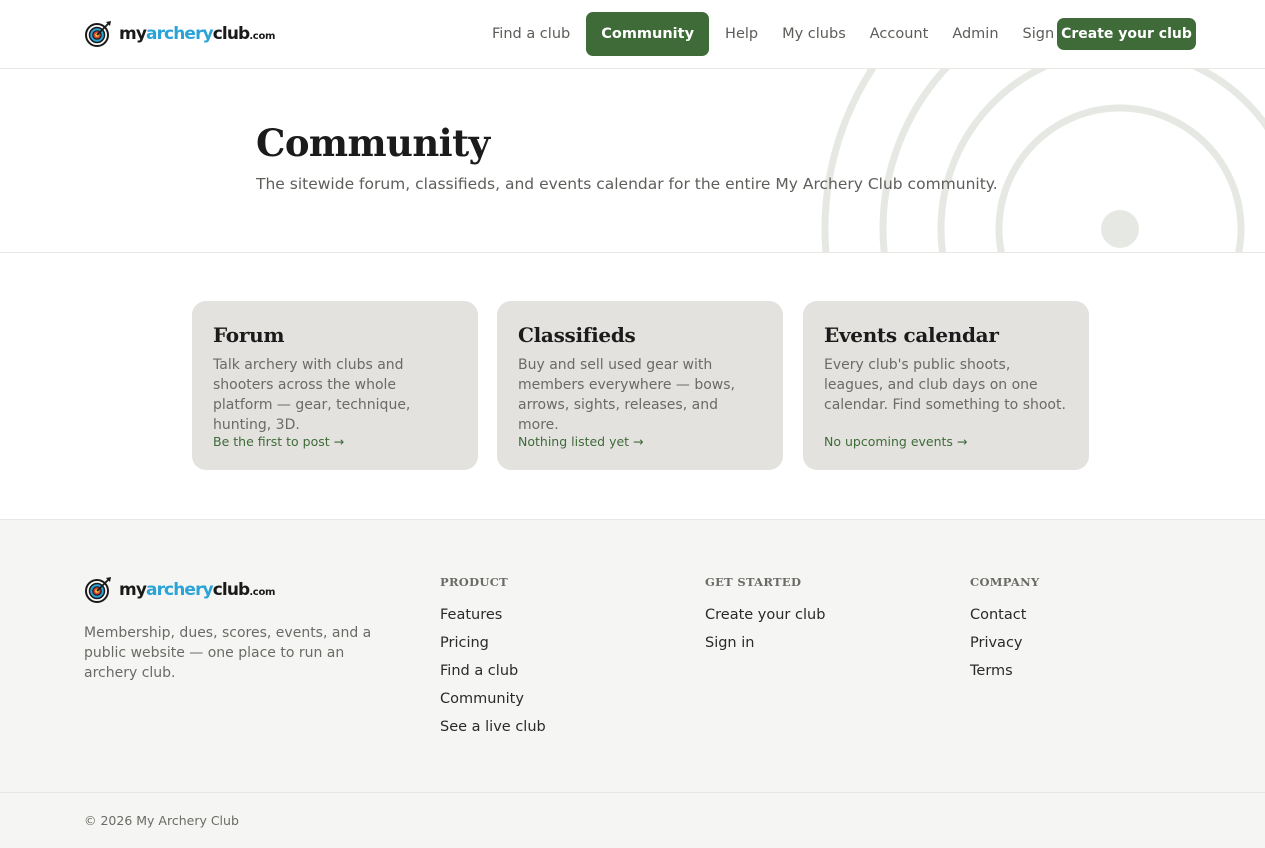 The image size is (1265, 848). Describe the element at coordinates (975, 34) in the screenshot. I see `nav-admin: Admin` at that location.